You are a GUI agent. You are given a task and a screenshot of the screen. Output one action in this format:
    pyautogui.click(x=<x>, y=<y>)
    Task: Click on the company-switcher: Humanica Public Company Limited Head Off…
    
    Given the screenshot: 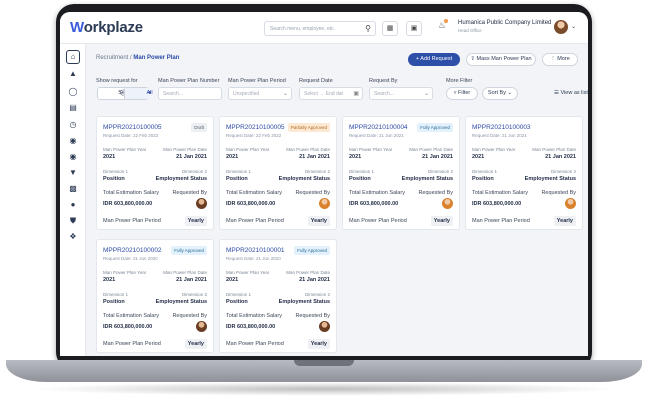 What is the action you would take?
    pyautogui.click(x=504, y=26)
    